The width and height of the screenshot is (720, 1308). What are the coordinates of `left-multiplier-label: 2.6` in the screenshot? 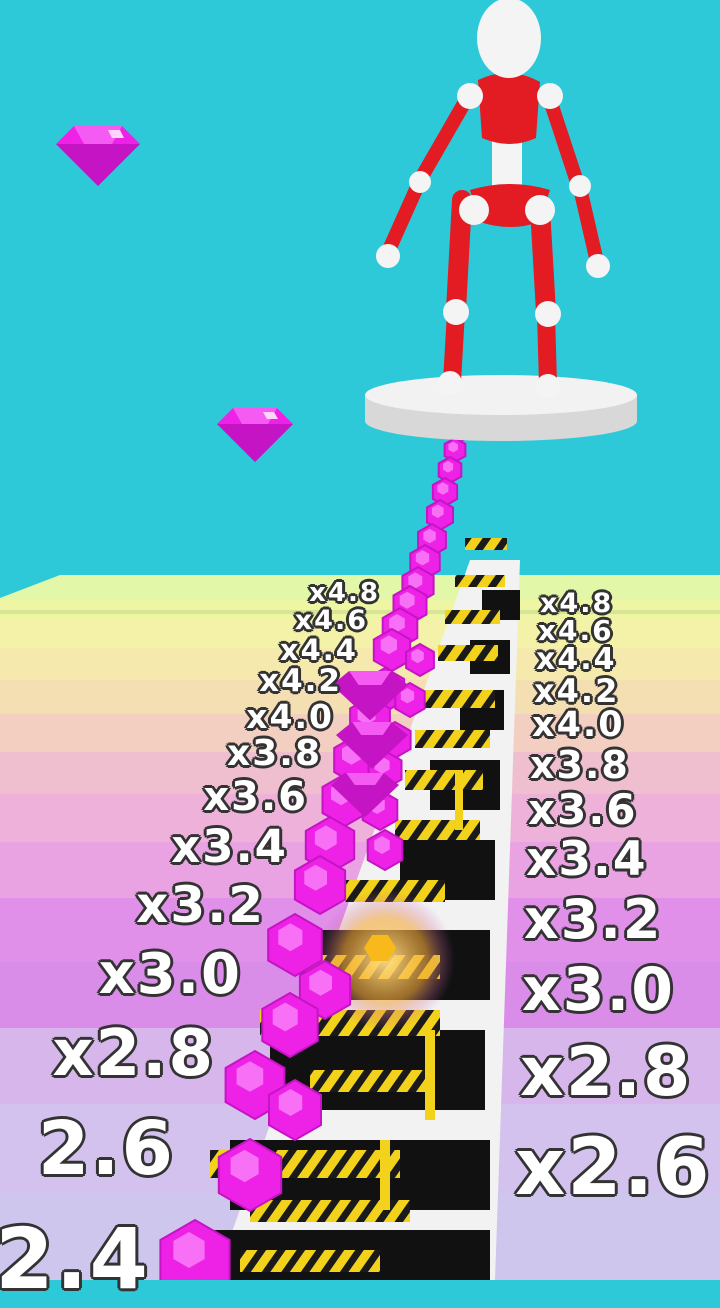 It's located at (106, 1149).